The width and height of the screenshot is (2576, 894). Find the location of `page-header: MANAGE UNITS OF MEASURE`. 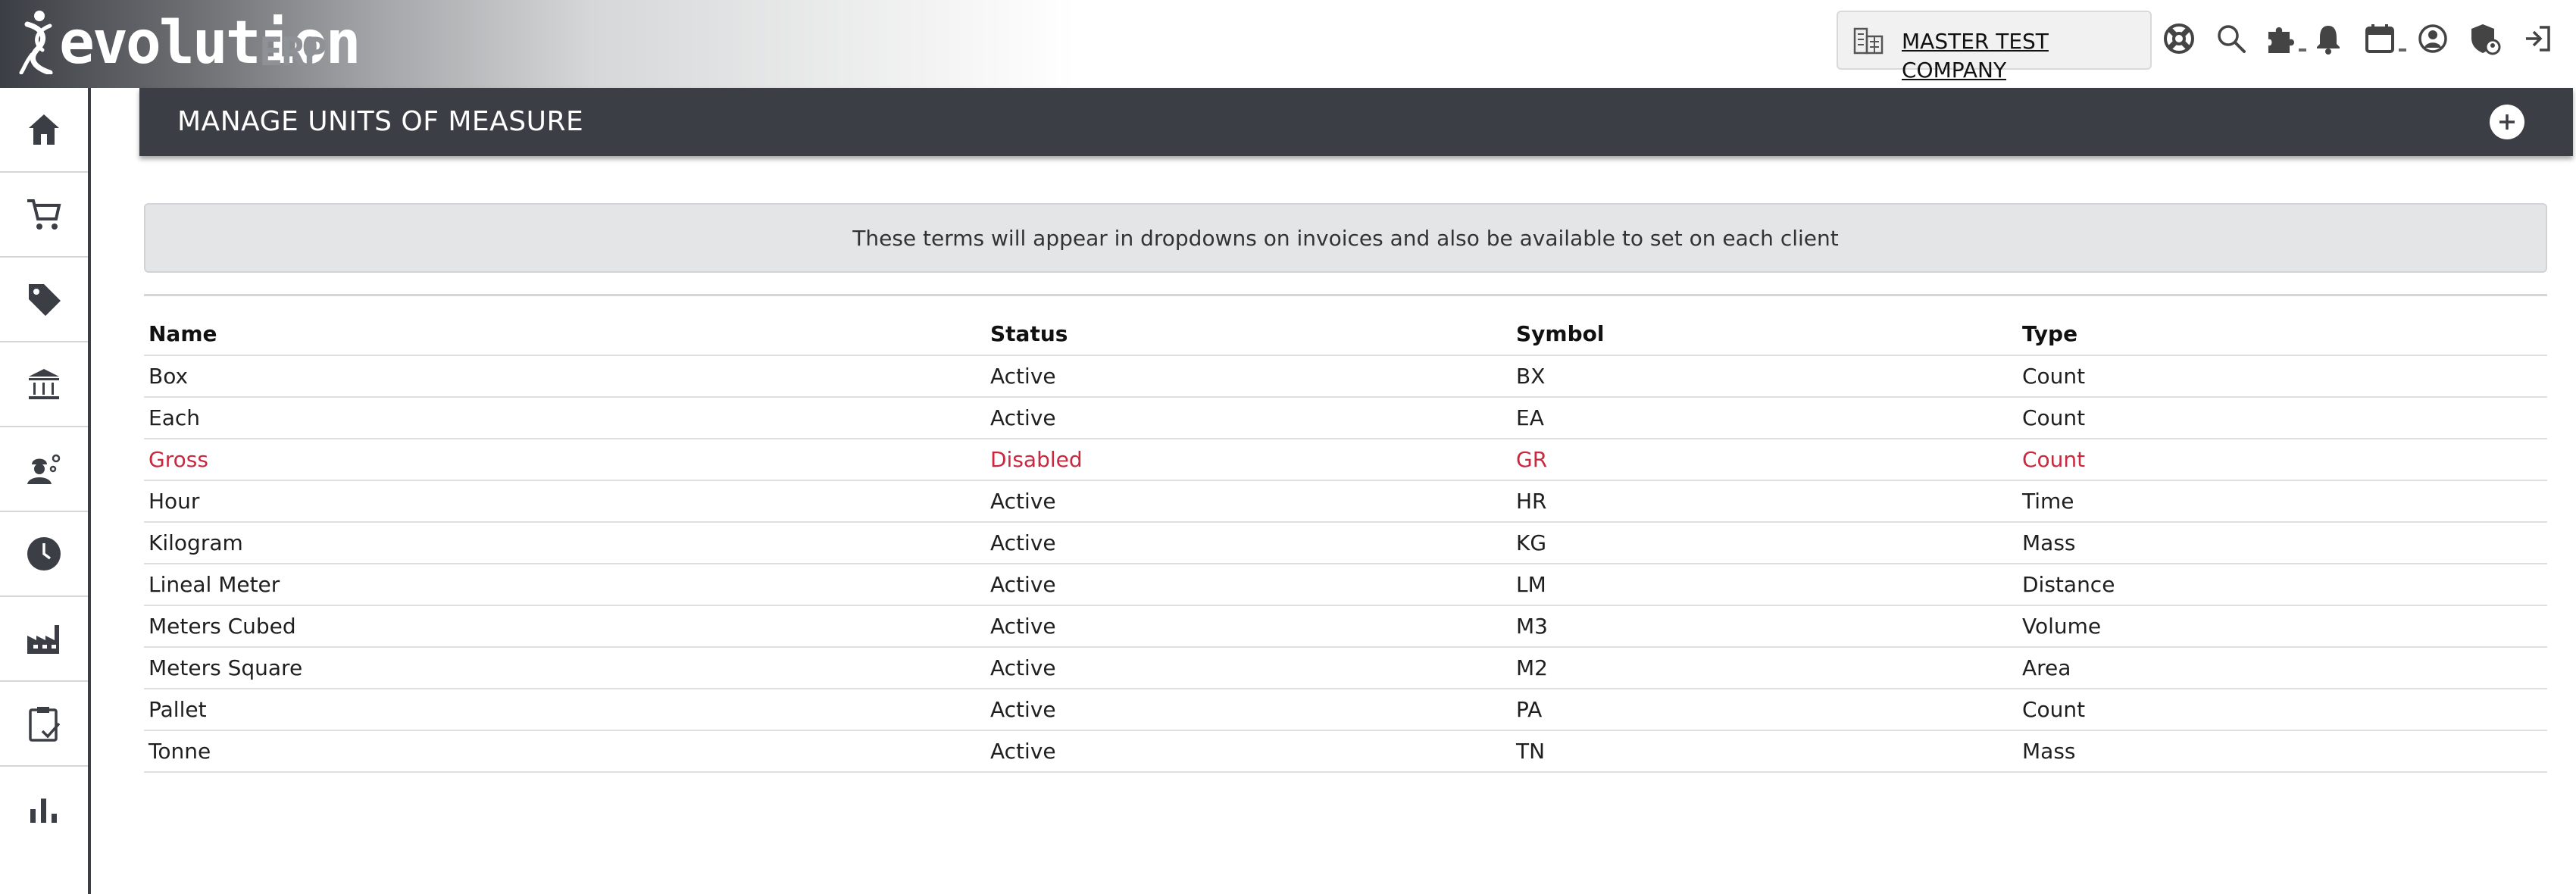

page-header: MANAGE UNITS OF MEASURE is located at coordinates (1356, 122).